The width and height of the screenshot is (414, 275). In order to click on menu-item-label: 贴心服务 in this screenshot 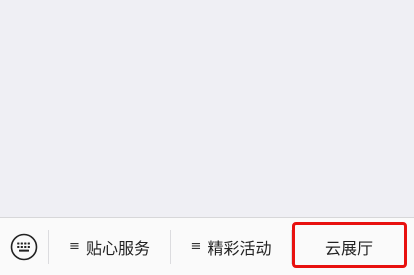, I will do `click(117, 248)`.